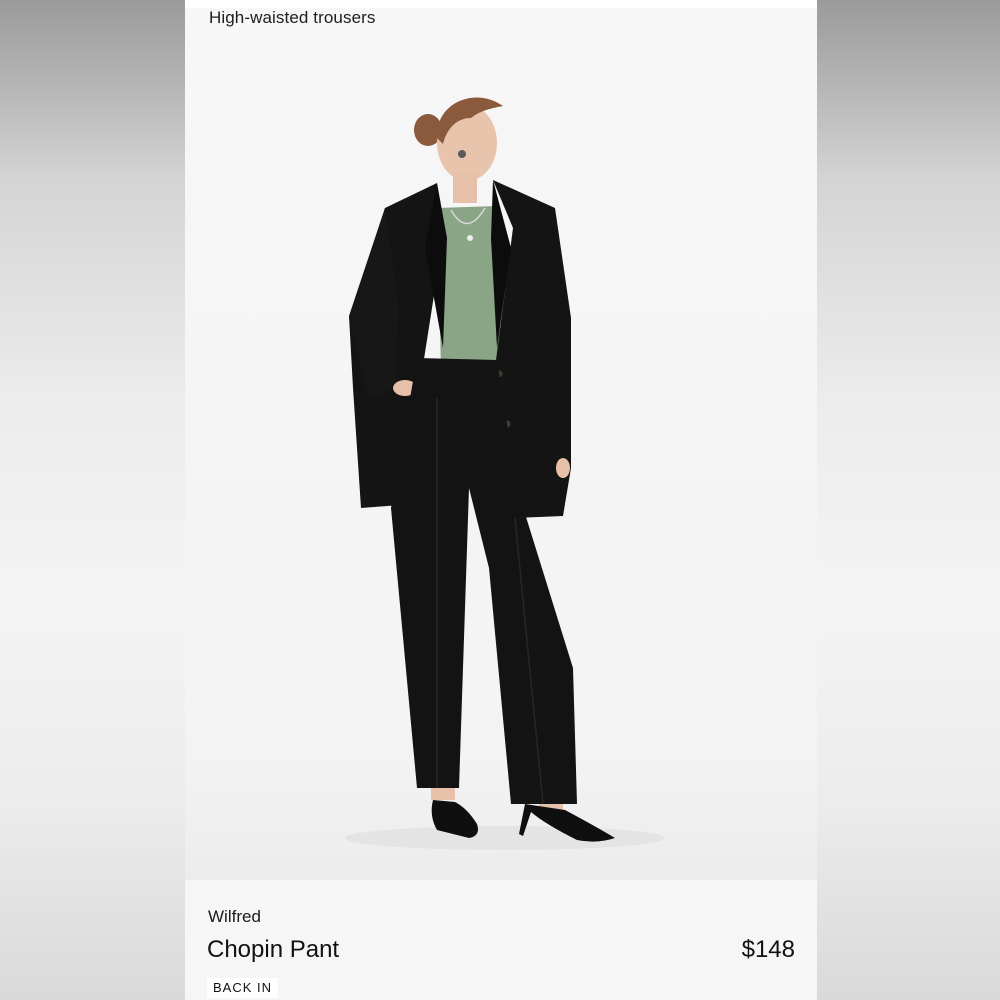  What do you see at coordinates (243, 988) in the screenshot?
I see `back-in-badge: BACK IN` at bounding box center [243, 988].